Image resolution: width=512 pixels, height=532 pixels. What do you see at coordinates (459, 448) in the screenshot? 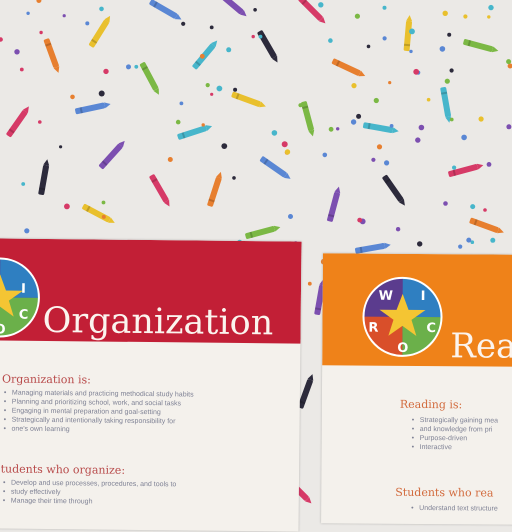
I see `list-item: Interactive` at bounding box center [459, 448].